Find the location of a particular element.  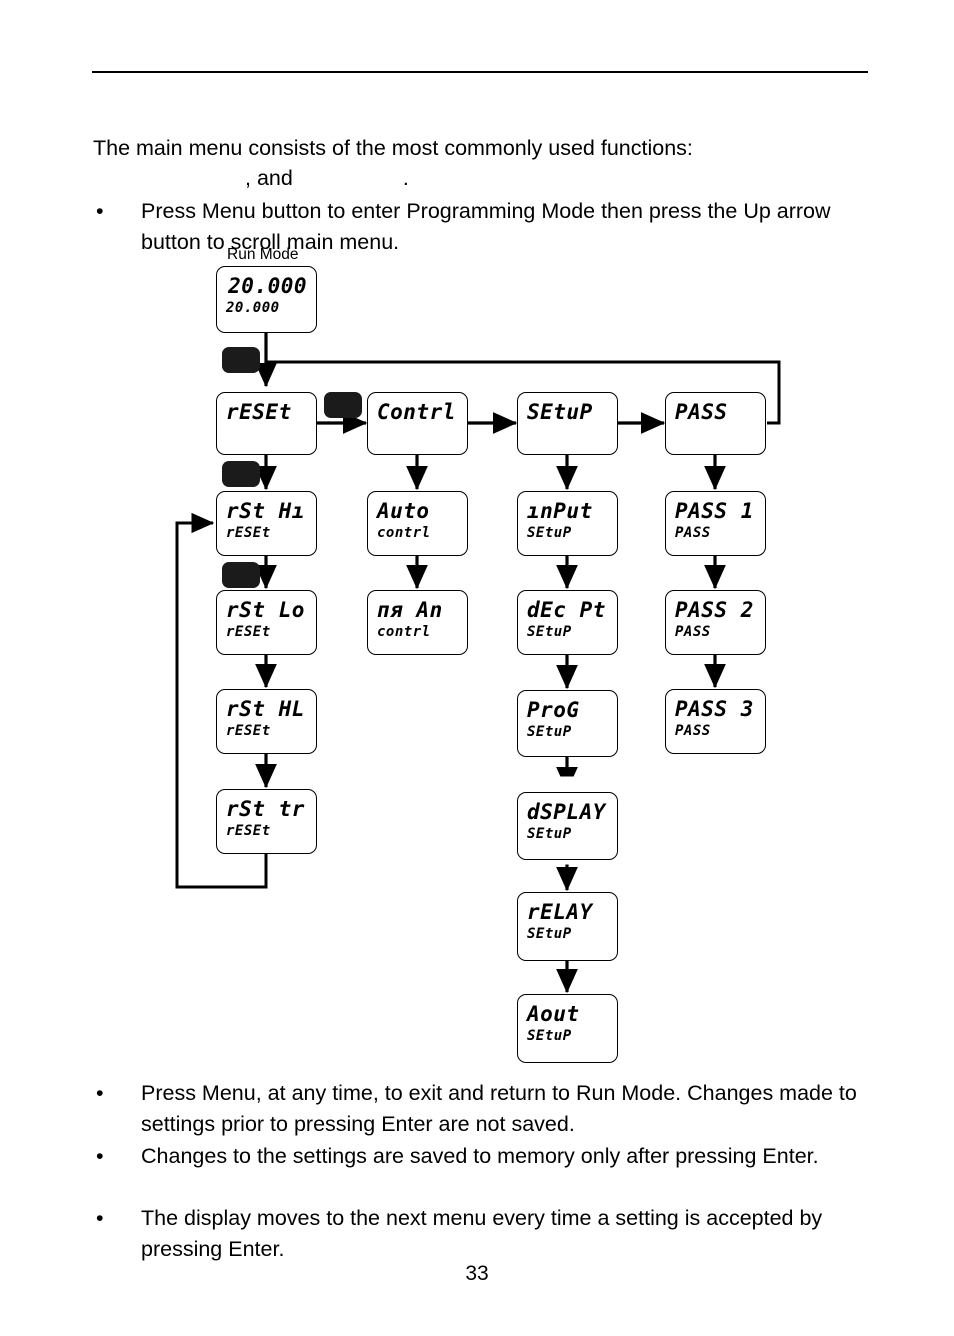

node-pass-3: PASS 3 PASS is located at coordinates (715, 721).